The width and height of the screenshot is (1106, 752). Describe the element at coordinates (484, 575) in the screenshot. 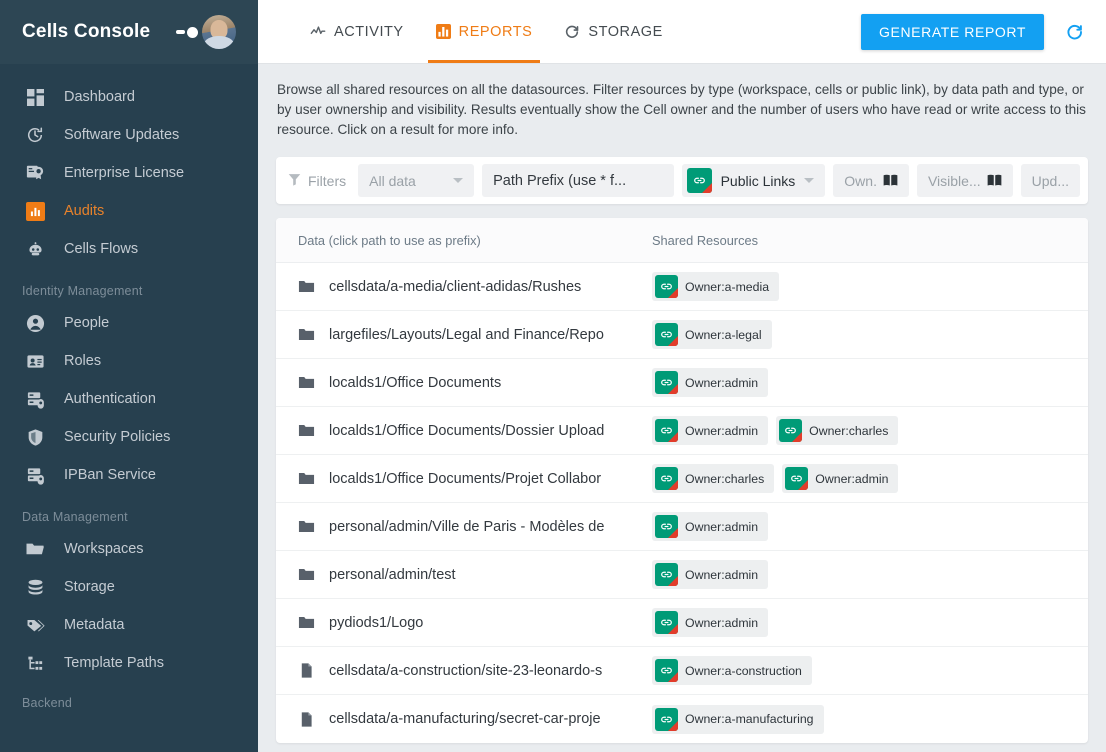

I see `row-path: personal/admin/test` at that location.